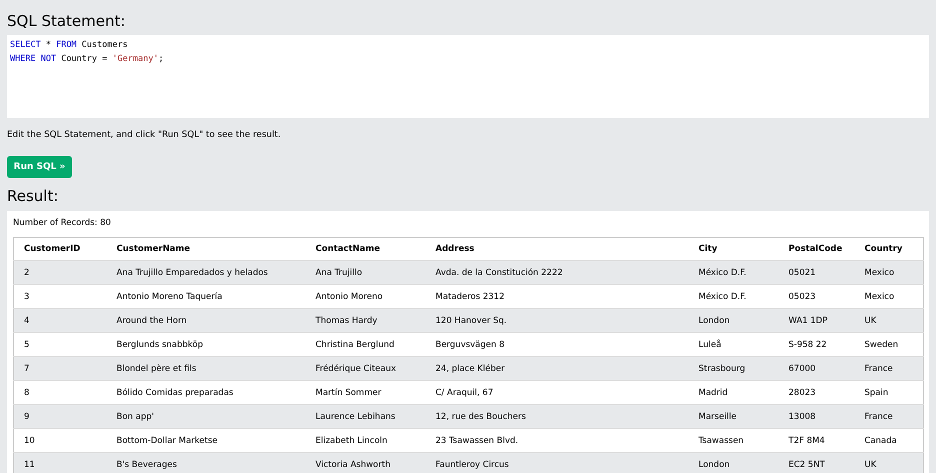 The image size is (936, 473). I want to click on table-cell: Thomas Hardy, so click(366, 320).